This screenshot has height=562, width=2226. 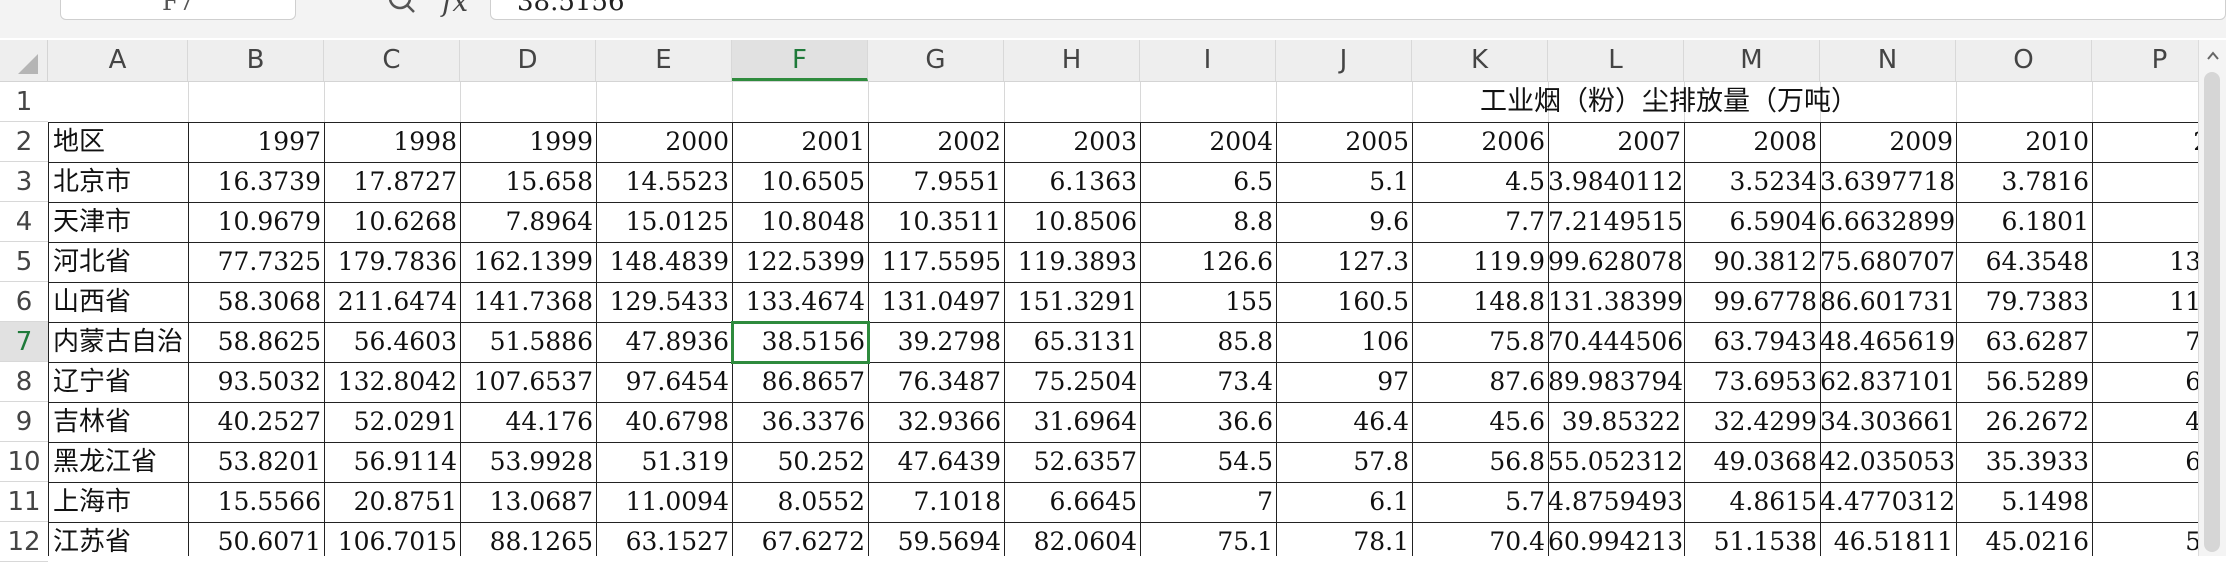 What do you see at coordinates (1888, 142) in the screenshot?
I see `cell-n2: 2009` at bounding box center [1888, 142].